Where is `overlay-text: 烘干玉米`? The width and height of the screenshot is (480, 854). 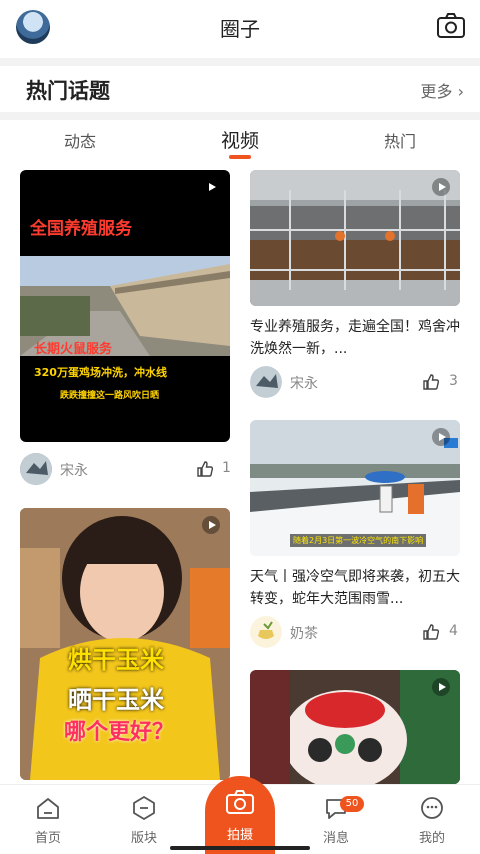
overlay-text: 烘干玉米 is located at coordinates (116, 660).